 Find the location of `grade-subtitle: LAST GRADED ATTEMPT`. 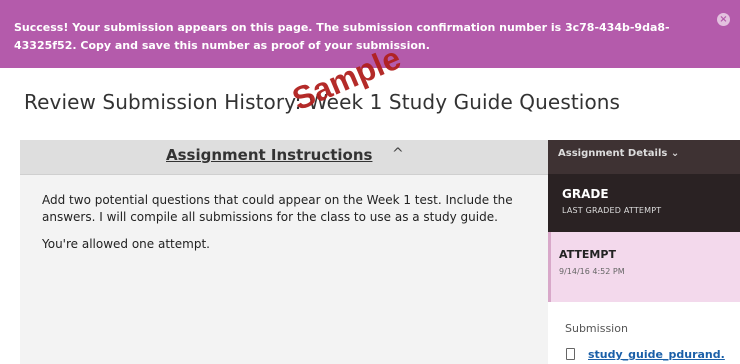

grade-subtitle: LAST GRADED ATTEMPT is located at coordinates (612, 210).